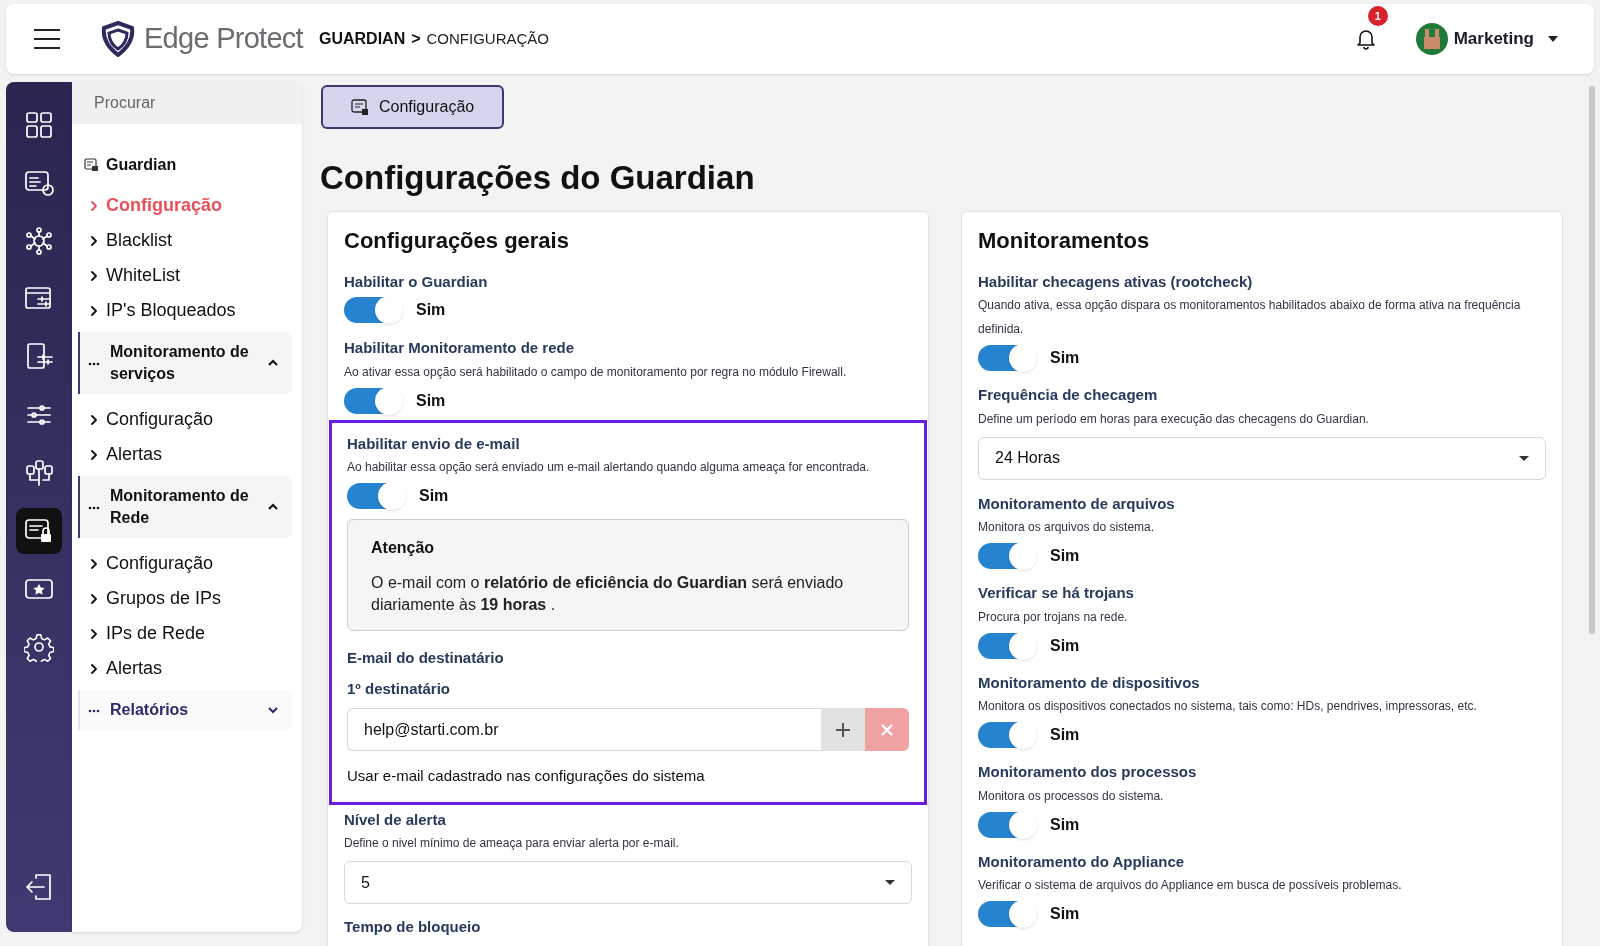 This screenshot has width=1600, height=946. I want to click on select-field: 5, so click(628, 882).